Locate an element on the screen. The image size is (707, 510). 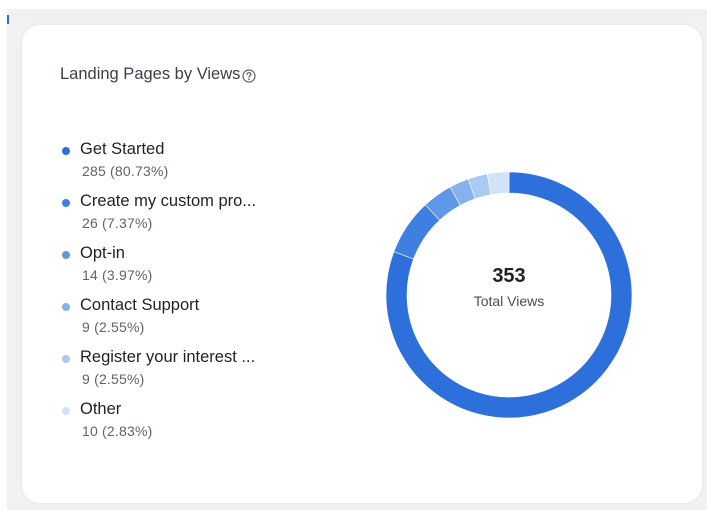
legend-label: Opt-in is located at coordinates (102, 253).